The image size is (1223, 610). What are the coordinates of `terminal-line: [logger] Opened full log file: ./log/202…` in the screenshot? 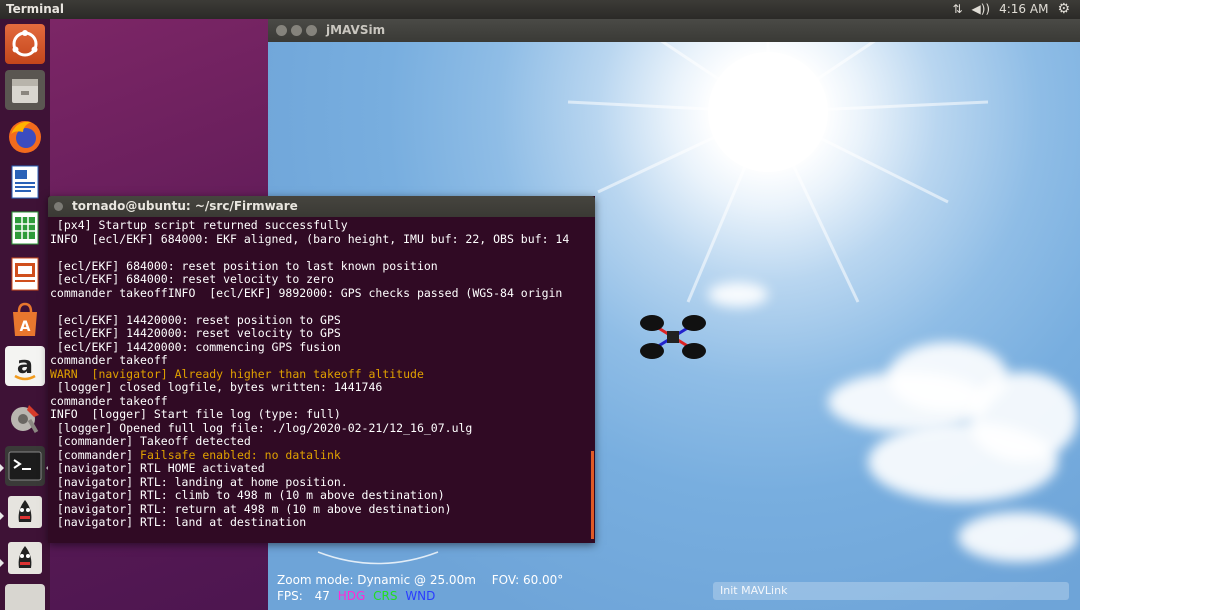 It's located at (261, 427).